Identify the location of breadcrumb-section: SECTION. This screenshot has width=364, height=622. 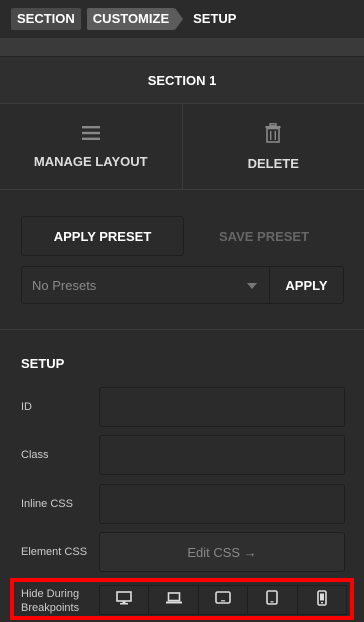
(46, 19).